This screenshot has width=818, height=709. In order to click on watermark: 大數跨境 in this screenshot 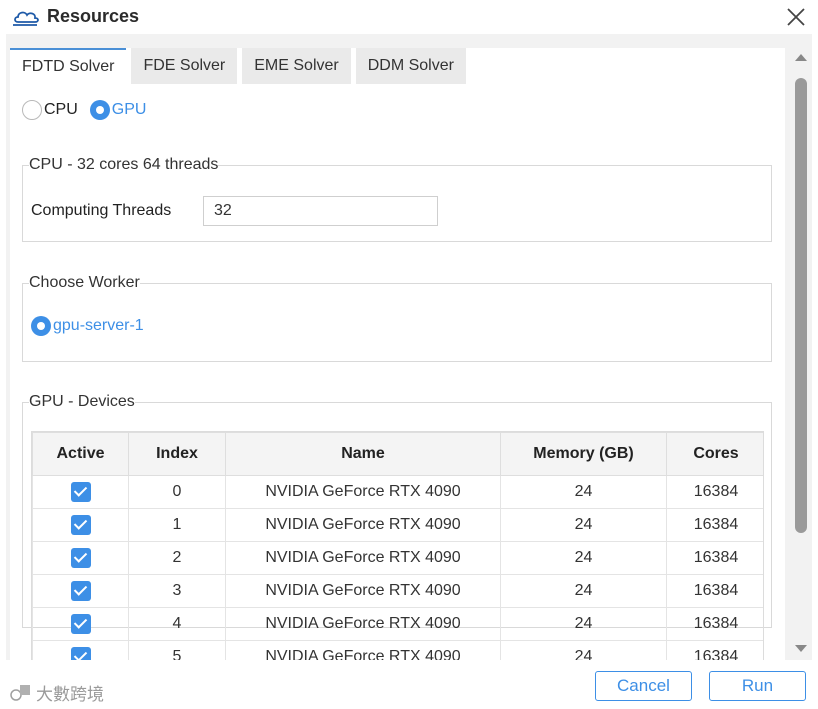, I will do `click(56, 692)`.